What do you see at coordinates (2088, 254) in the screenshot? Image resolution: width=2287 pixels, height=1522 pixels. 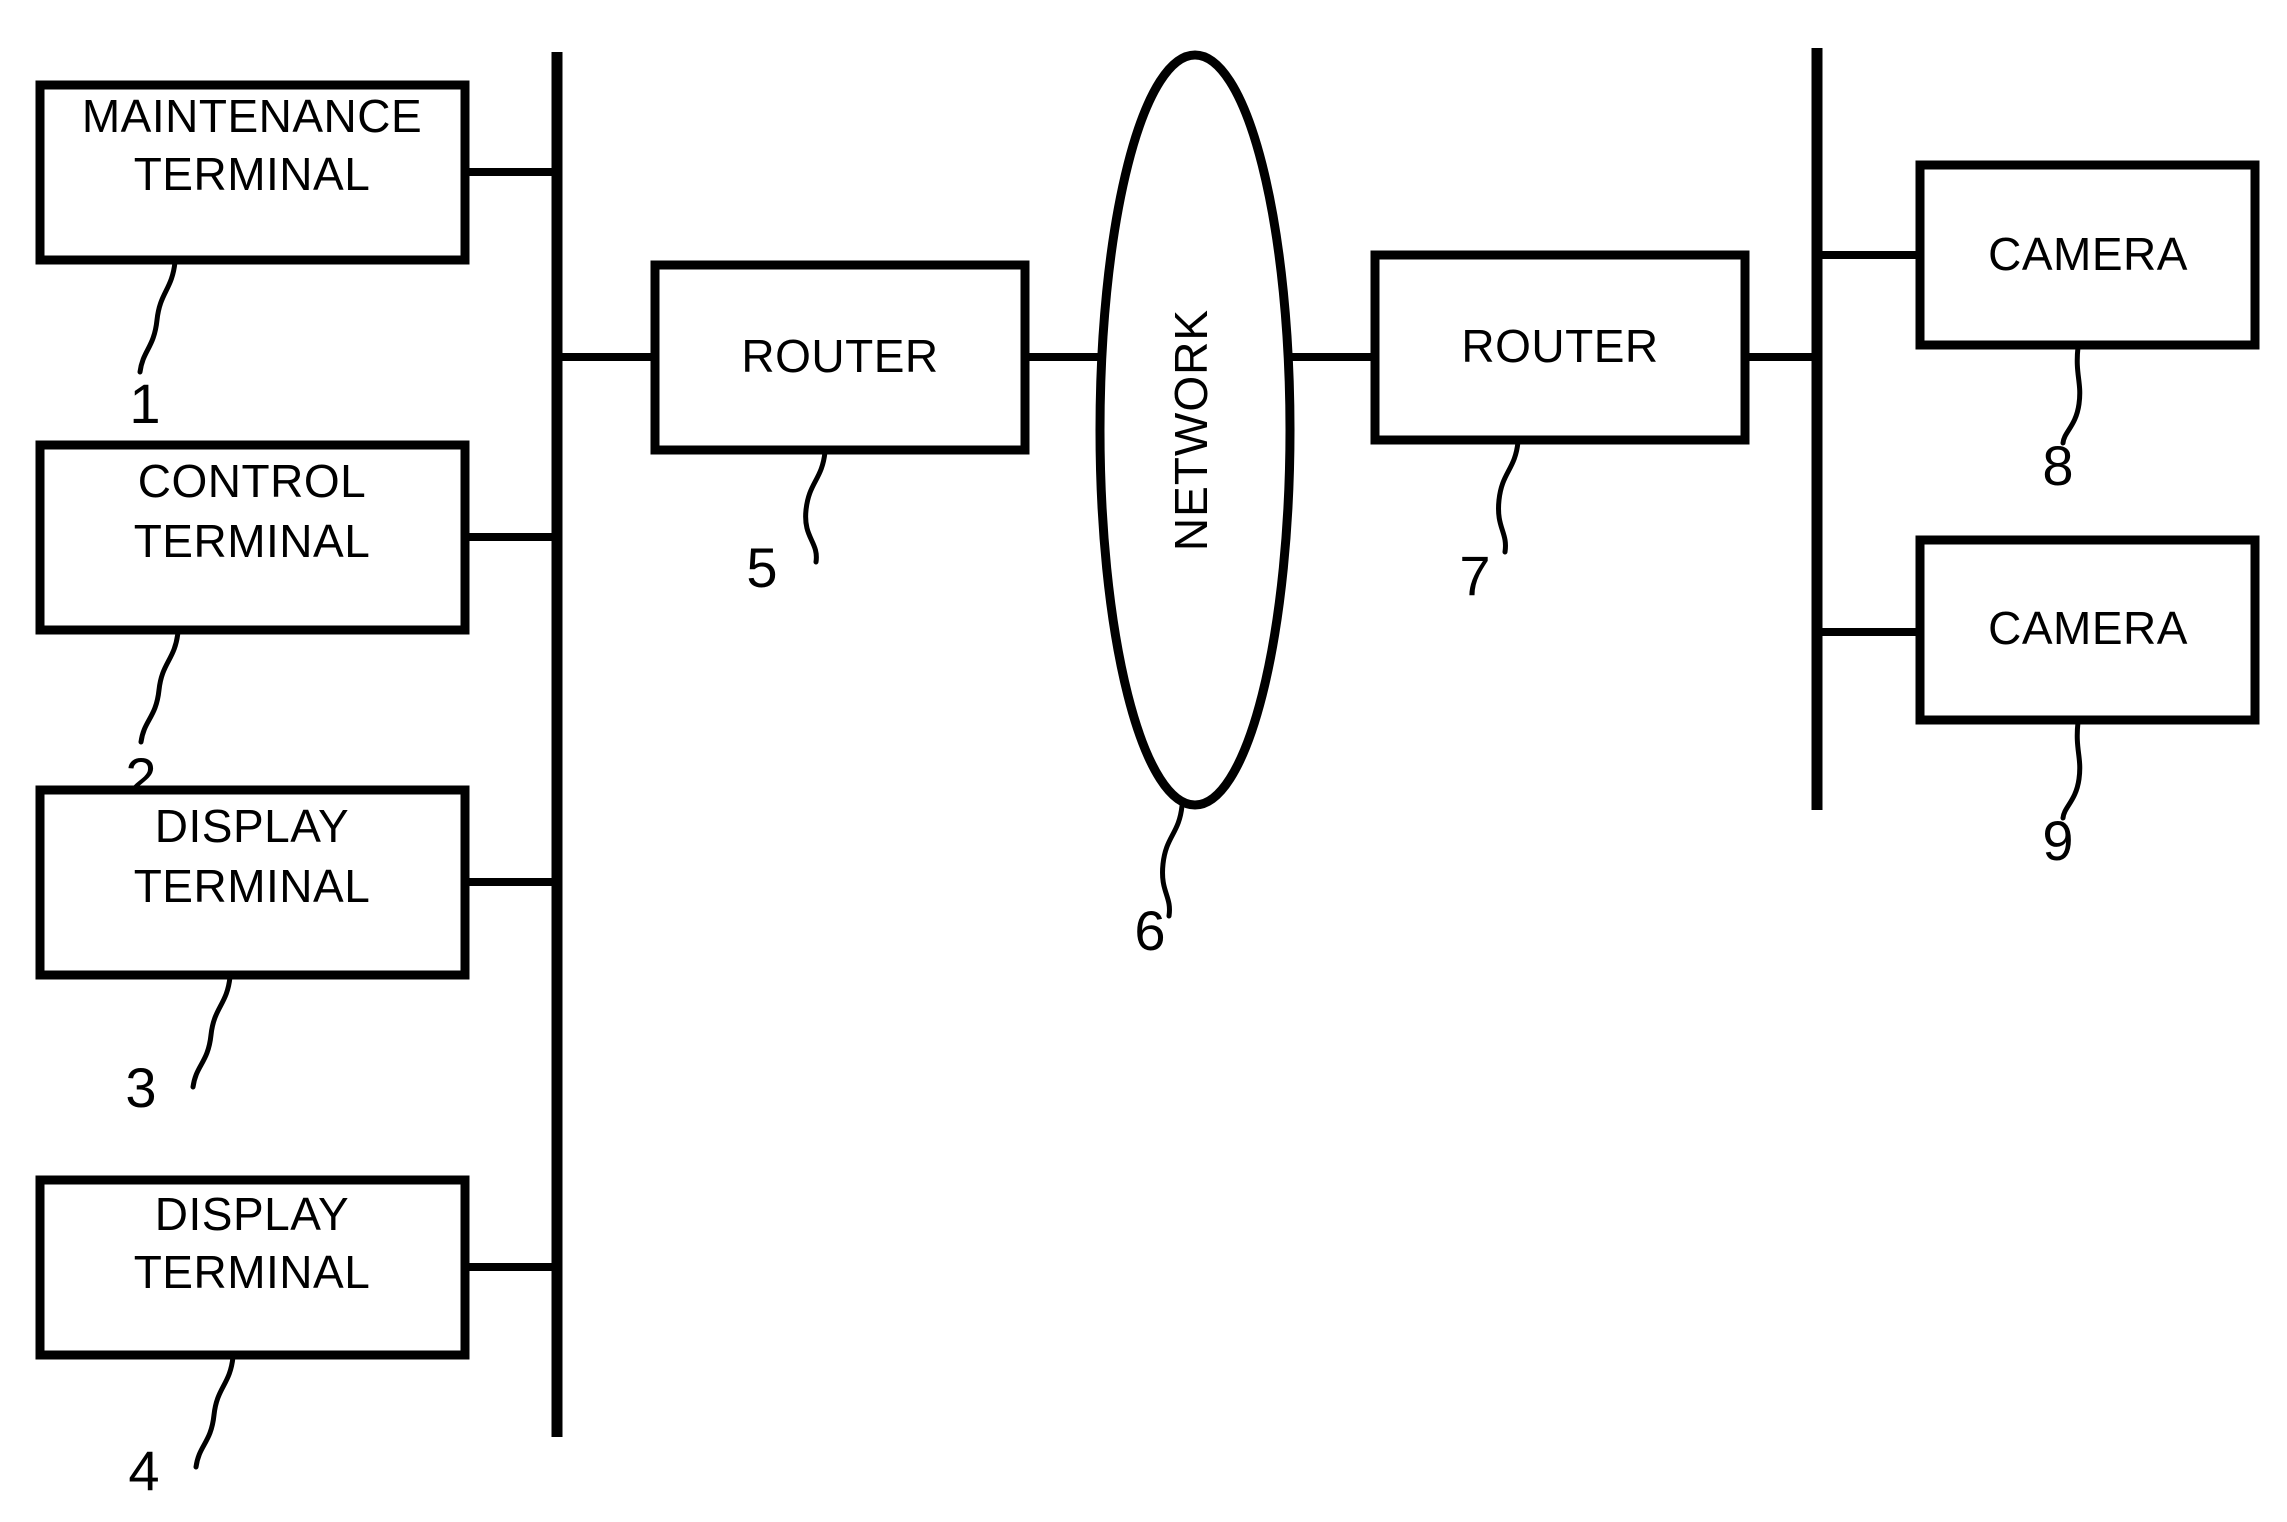 I see `camera-top-label: CAMERA` at bounding box center [2088, 254].